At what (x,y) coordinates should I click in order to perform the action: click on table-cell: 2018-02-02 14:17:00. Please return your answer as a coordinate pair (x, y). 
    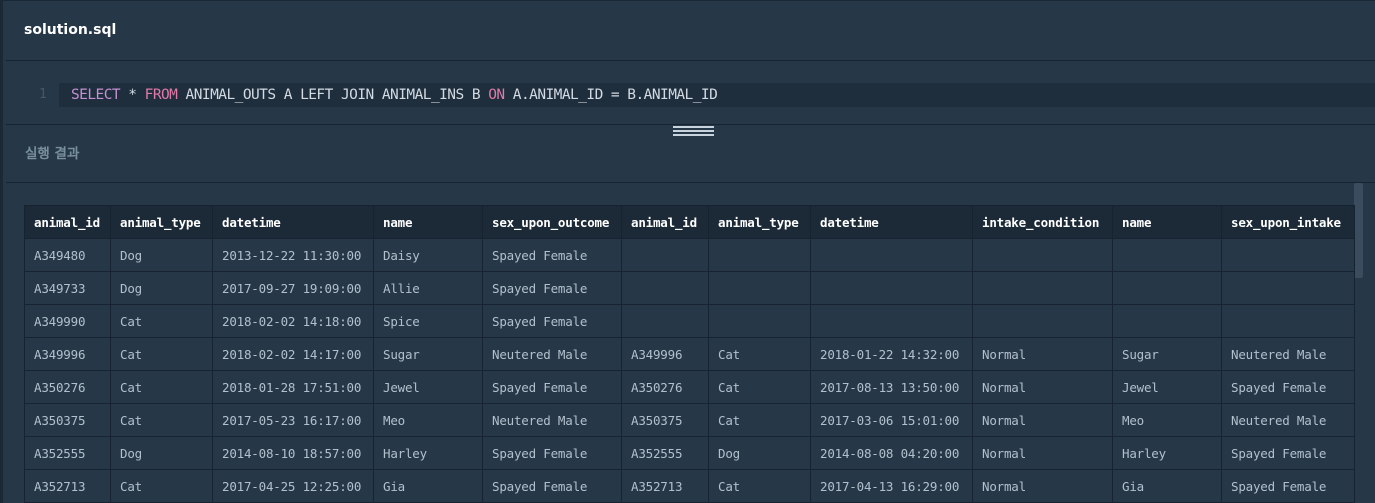
    Looking at the image, I should click on (293, 354).